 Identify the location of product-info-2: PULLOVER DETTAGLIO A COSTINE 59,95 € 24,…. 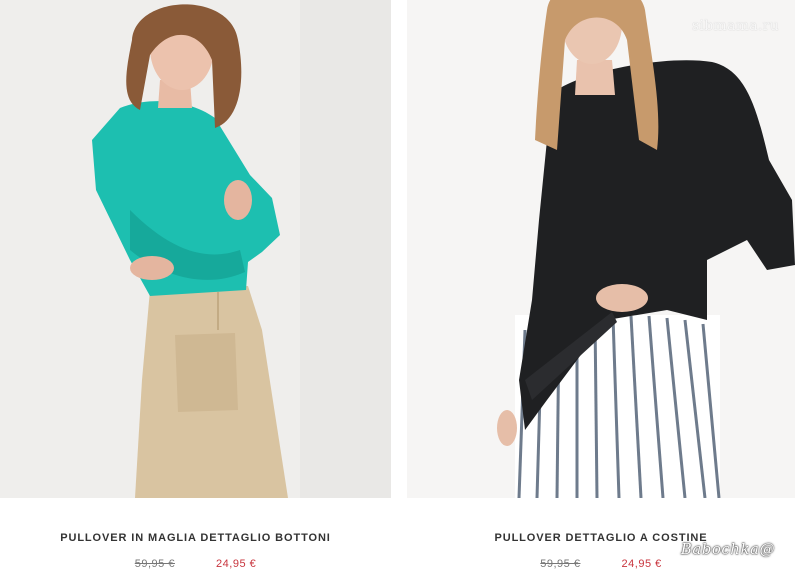
(601, 536).